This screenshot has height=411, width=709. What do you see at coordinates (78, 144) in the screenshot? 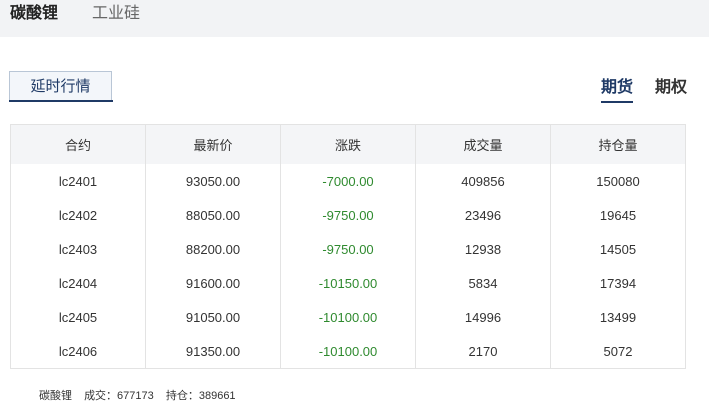
I see `column-header-contract: 合约` at bounding box center [78, 144].